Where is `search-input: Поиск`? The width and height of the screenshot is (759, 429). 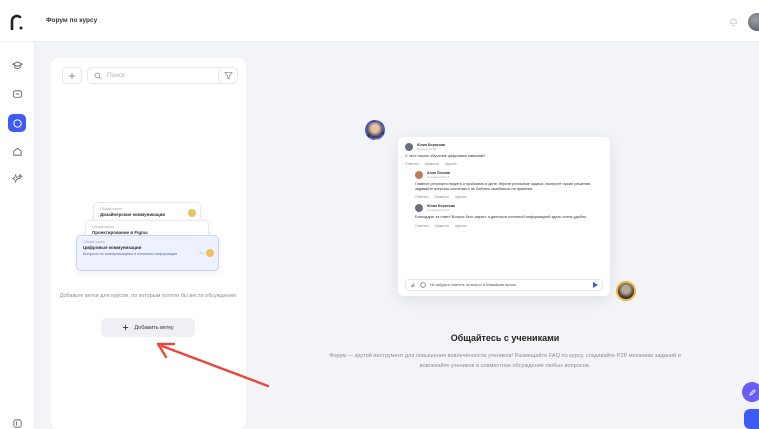 search-input: Поиск is located at coordinates (155, 75).